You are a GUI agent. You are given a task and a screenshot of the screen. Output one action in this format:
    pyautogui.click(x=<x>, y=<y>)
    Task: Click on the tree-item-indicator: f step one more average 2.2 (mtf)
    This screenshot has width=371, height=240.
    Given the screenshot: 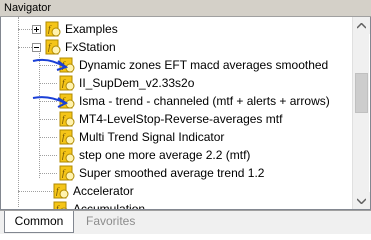 What is the action you would take?
    pyautogui.click(x=154, y=155)
    